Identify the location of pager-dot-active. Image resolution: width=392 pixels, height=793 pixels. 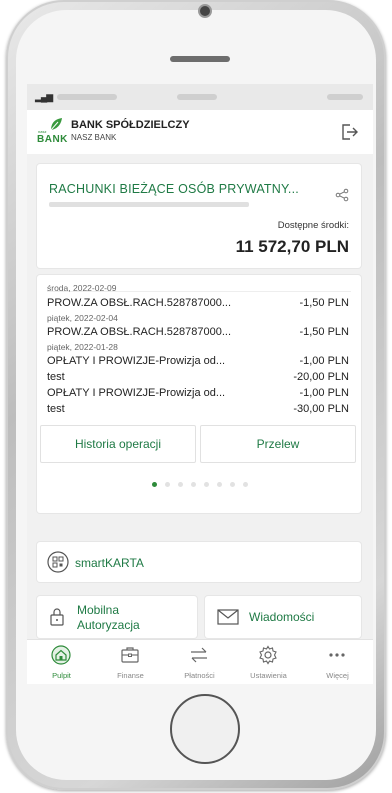
(154, 484).